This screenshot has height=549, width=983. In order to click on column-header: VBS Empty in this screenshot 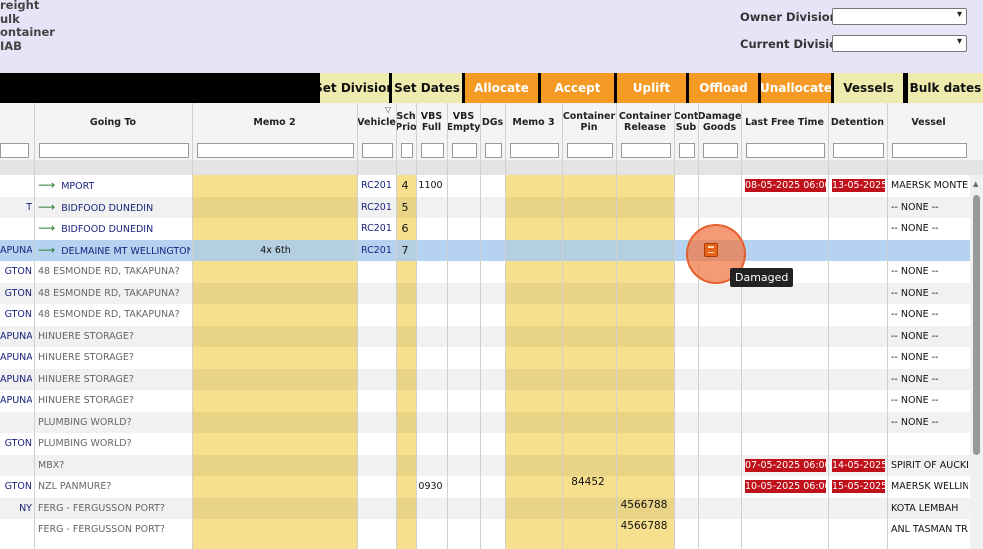, I will do `click(463, 122)`.